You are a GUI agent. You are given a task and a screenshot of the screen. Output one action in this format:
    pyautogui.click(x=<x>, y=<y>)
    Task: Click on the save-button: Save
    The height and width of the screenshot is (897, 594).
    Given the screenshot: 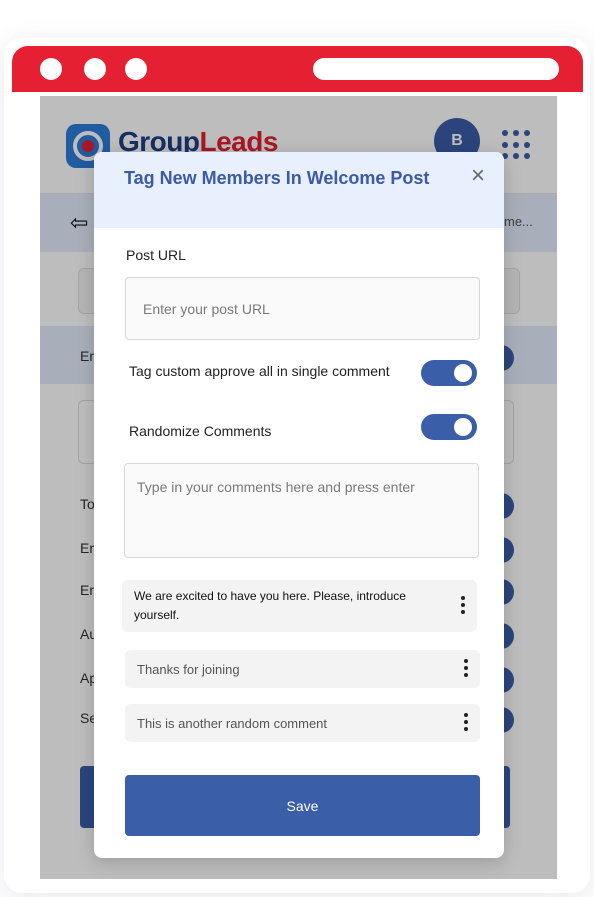 What is the action you would take?
    pyautogui.click(x=302, y=805)
    